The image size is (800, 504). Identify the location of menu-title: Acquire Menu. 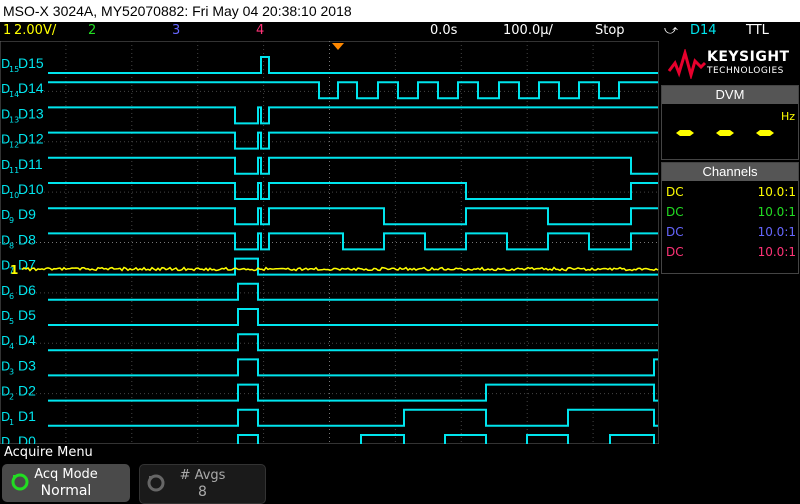
(48, 452).